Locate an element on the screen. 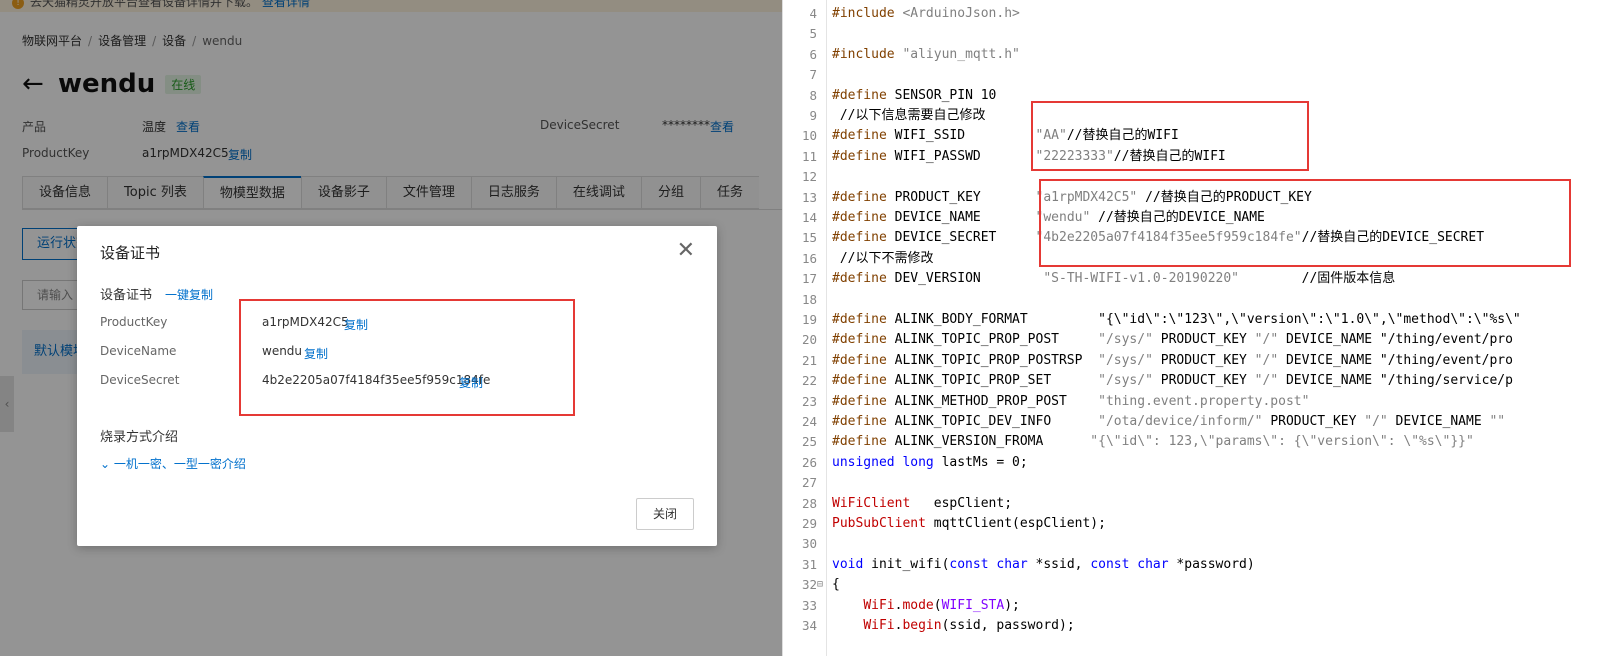 The image size is (1608, 656). line-number: 21 is located at coordinates (809, 360).